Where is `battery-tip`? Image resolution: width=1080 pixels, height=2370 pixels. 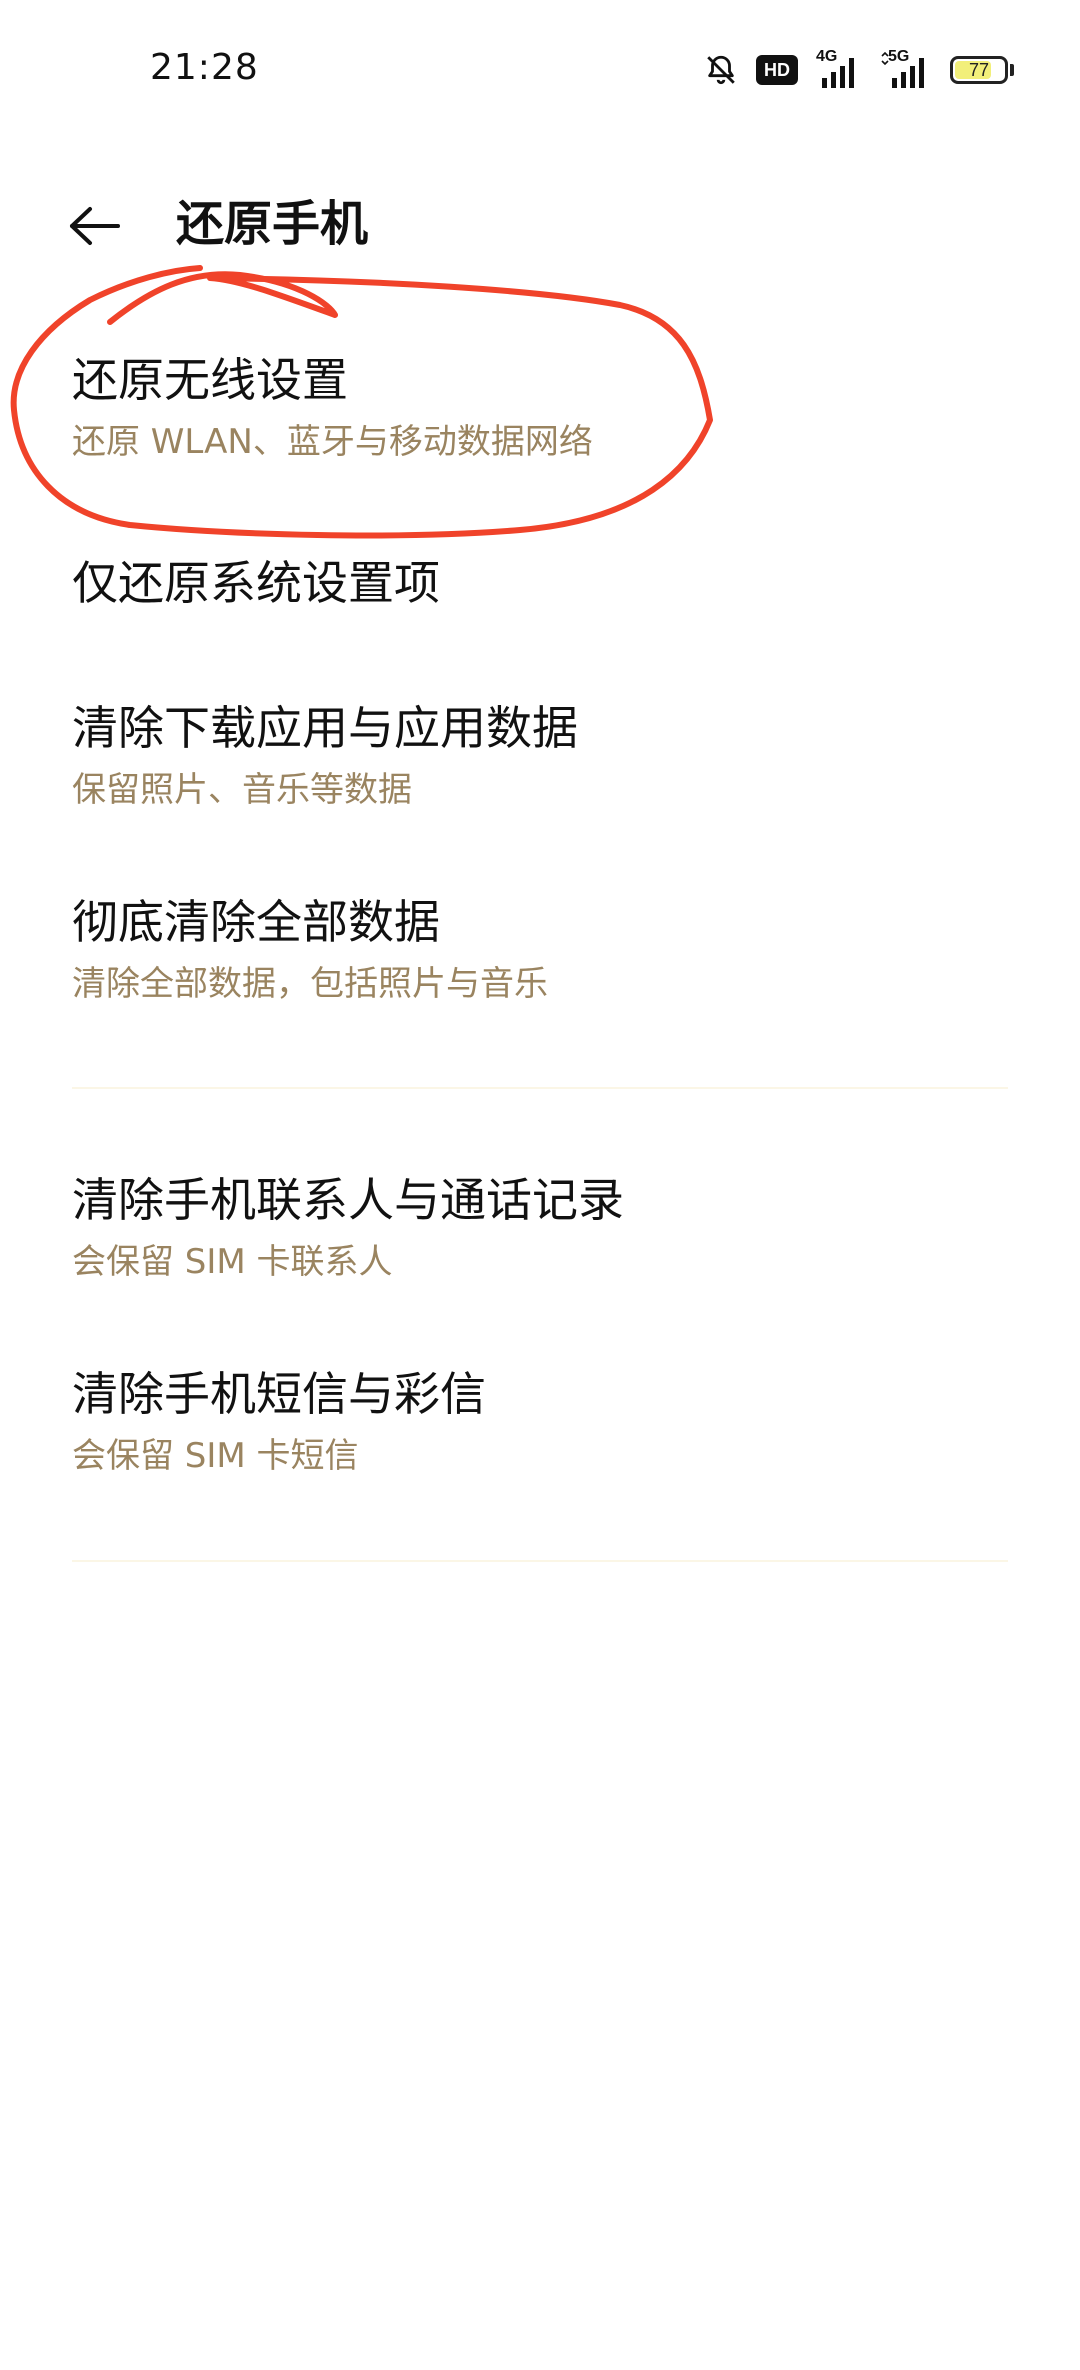
battery-tip is located at coordinates (1012, 70).